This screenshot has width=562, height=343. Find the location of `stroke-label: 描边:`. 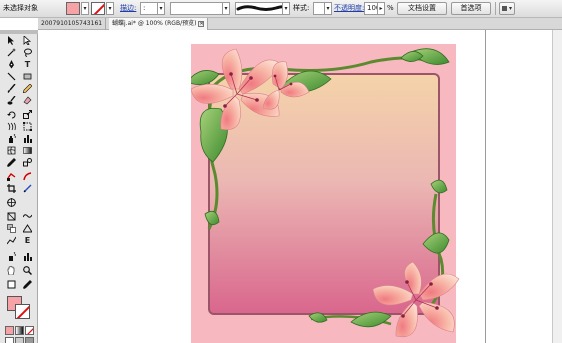

stroke-label: 描边: is located at coordinates (128, 8).